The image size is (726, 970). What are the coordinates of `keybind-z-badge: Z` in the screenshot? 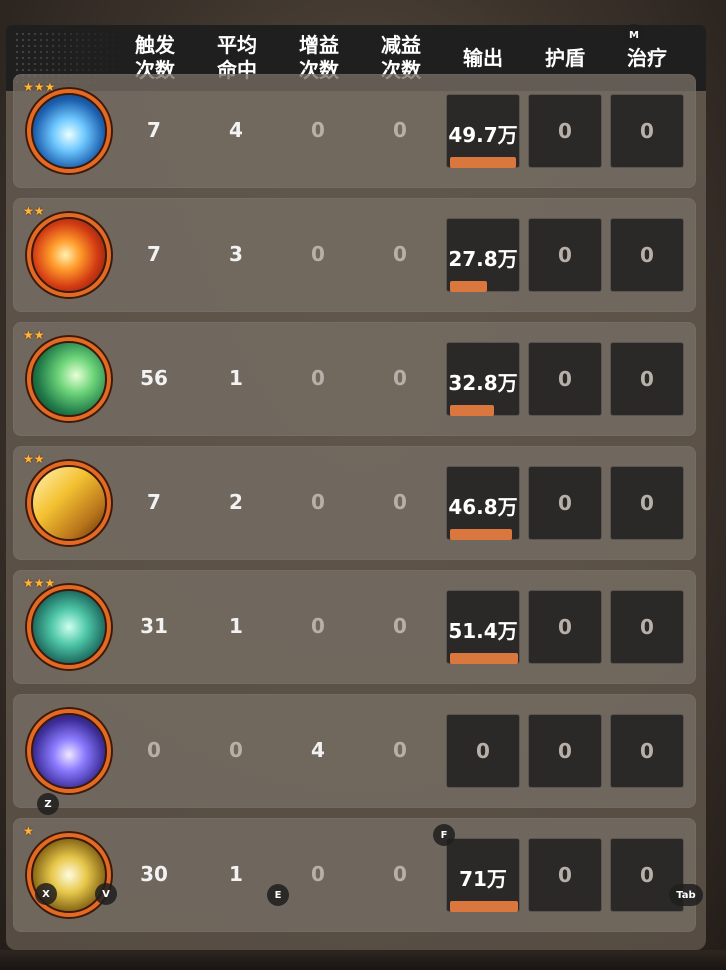 It's located at (48, 804).